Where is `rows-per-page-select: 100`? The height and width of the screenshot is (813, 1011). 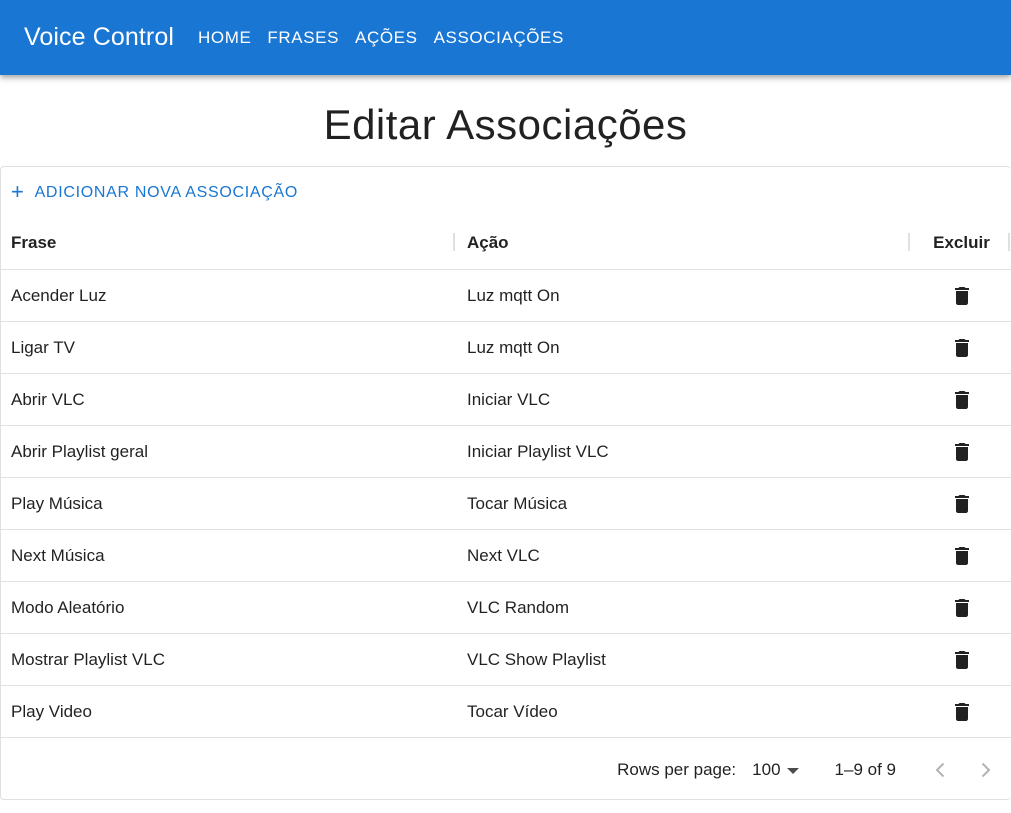 rows-per-page-select: 100 is located at coordinates (775, 769).